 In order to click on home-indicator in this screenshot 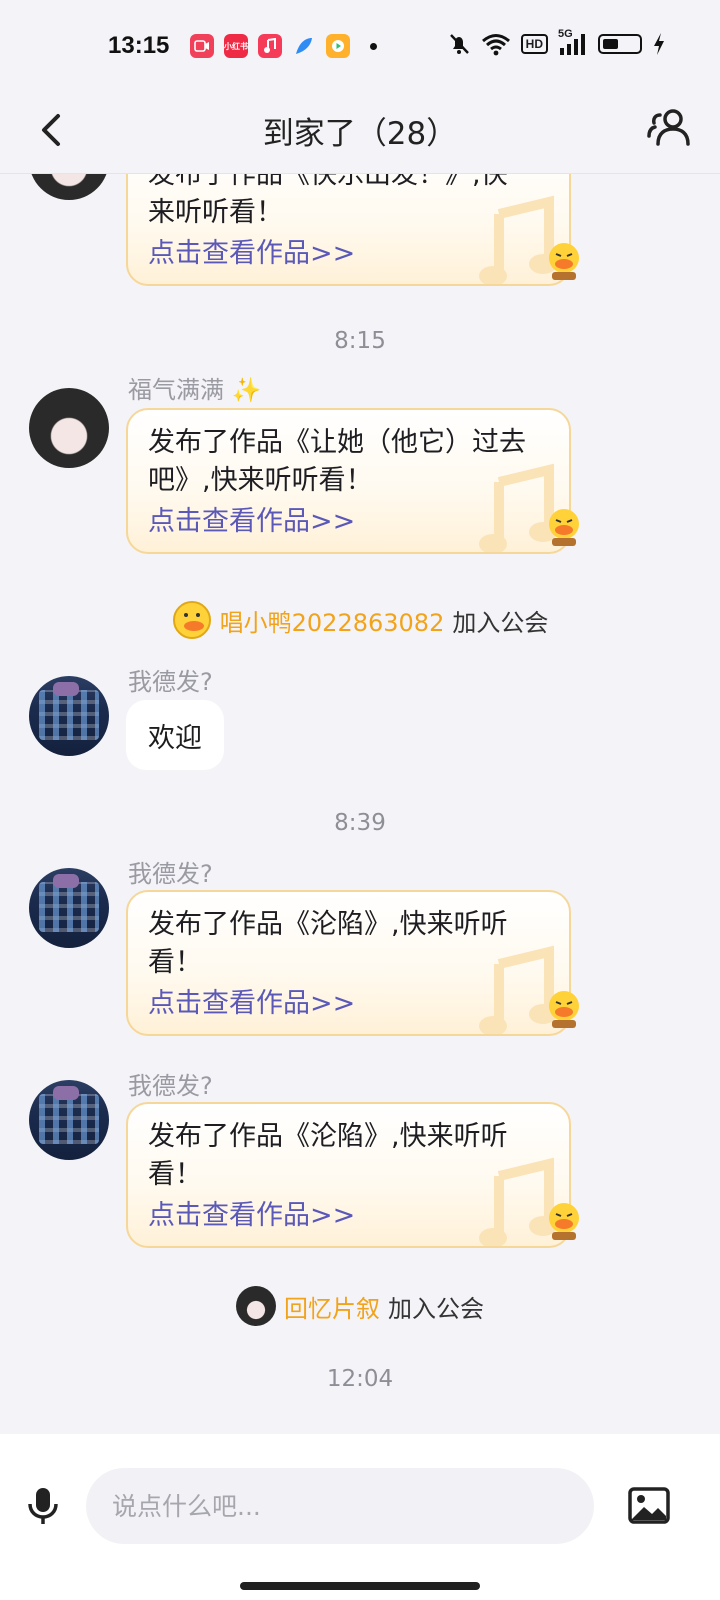, I will do `click(360, 1586)`.